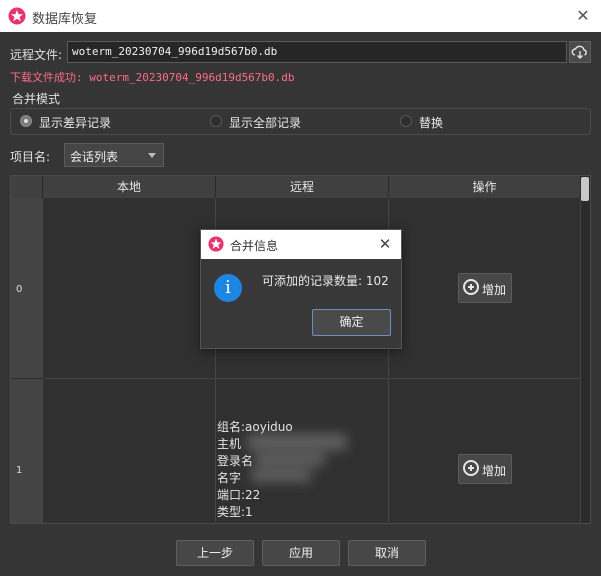 This screenshot has height=576, width=601. What do you see at coordinates (152, 155) in the screenshot?
I see `chevron-down-icon` at bounding box center [152, 155].